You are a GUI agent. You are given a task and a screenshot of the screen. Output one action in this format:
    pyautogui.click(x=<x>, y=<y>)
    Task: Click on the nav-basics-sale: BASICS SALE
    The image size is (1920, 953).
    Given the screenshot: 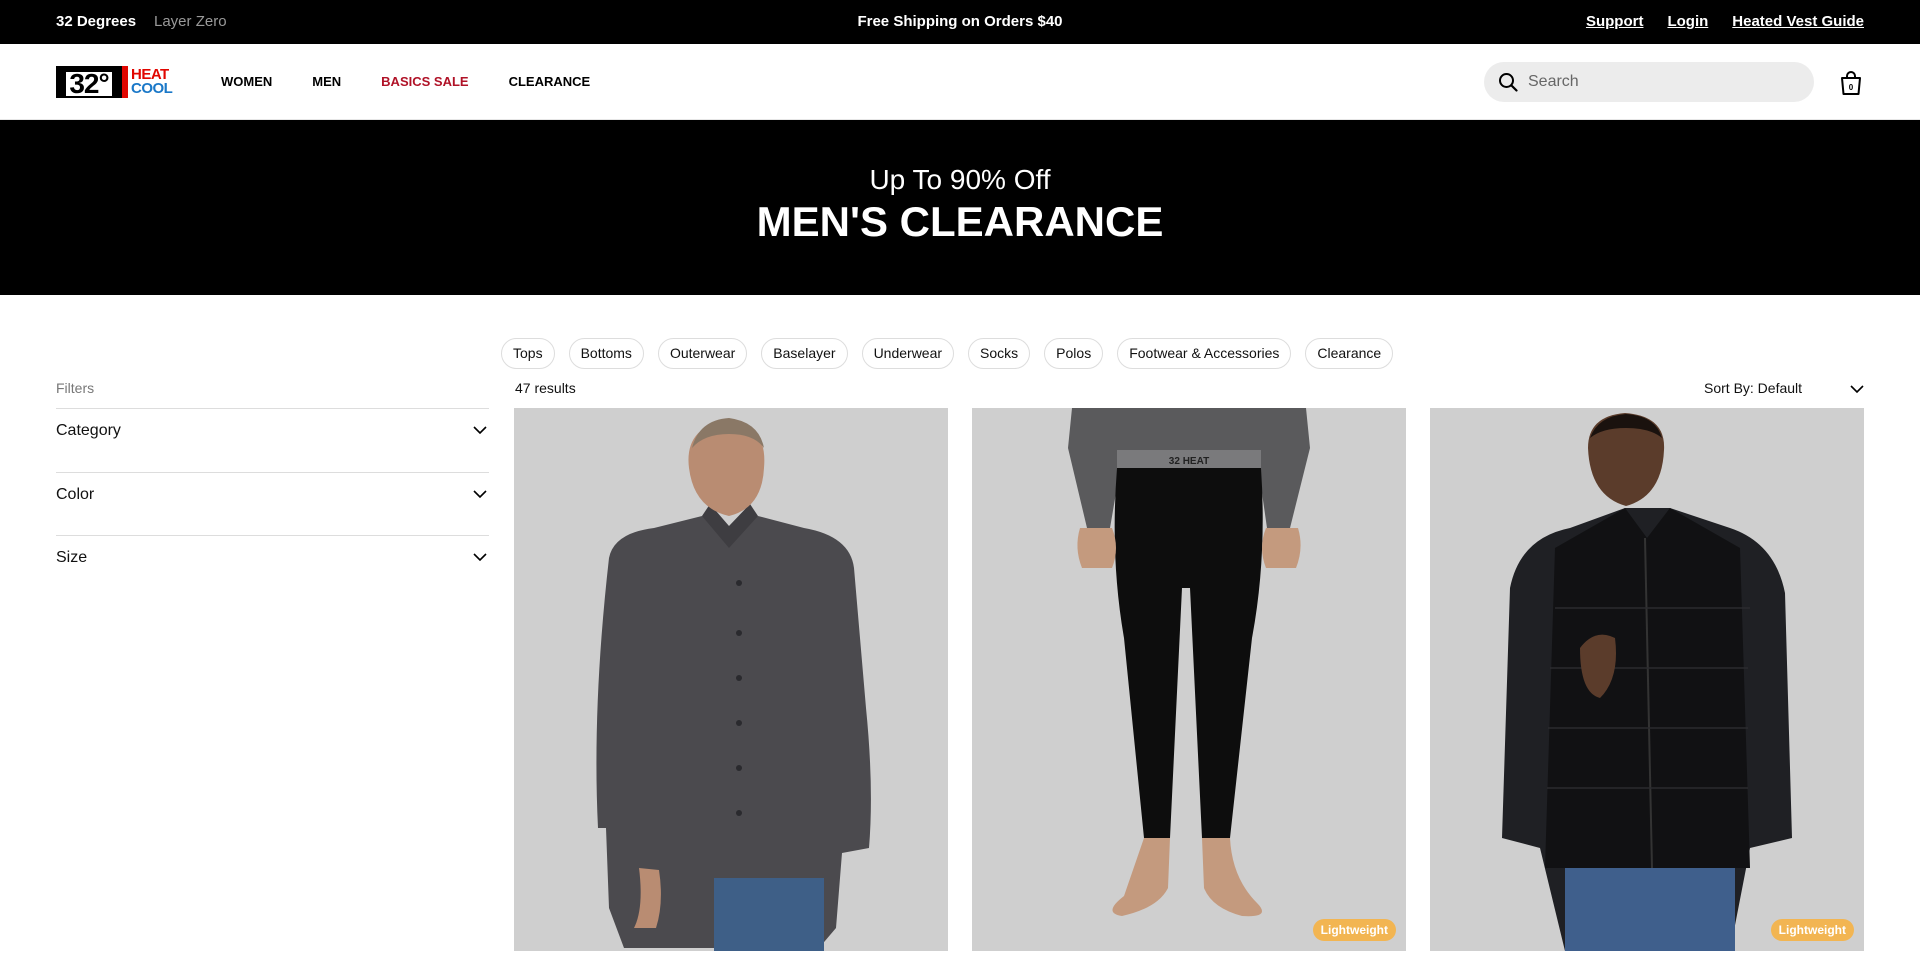 What is the action you would take?
    pyautogui.click(x=424, y=81)
    